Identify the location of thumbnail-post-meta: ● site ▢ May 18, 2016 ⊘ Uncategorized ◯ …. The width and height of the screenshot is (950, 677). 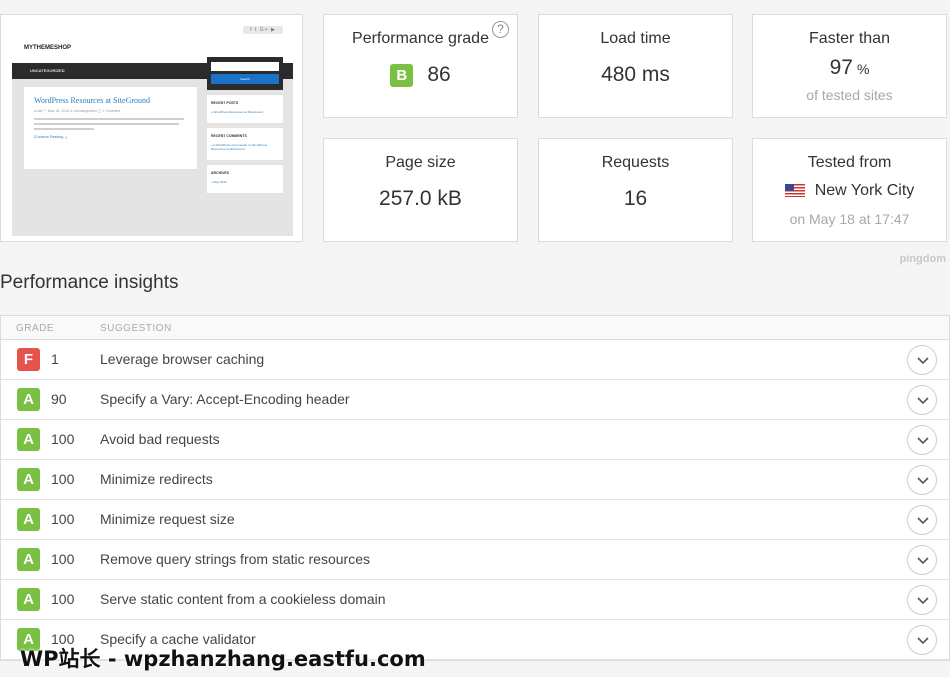
(77, 111).